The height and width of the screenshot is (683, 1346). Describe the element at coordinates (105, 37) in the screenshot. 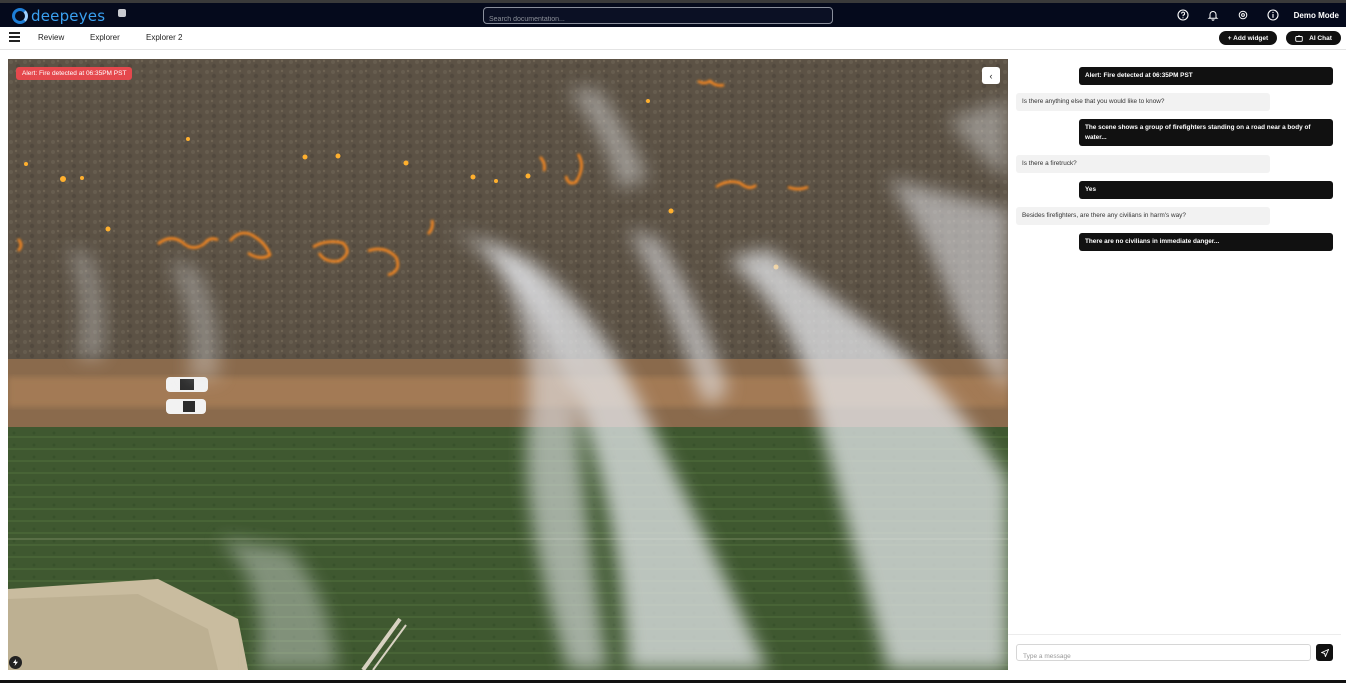

I see `tab-explorer: Explorer` at that location.